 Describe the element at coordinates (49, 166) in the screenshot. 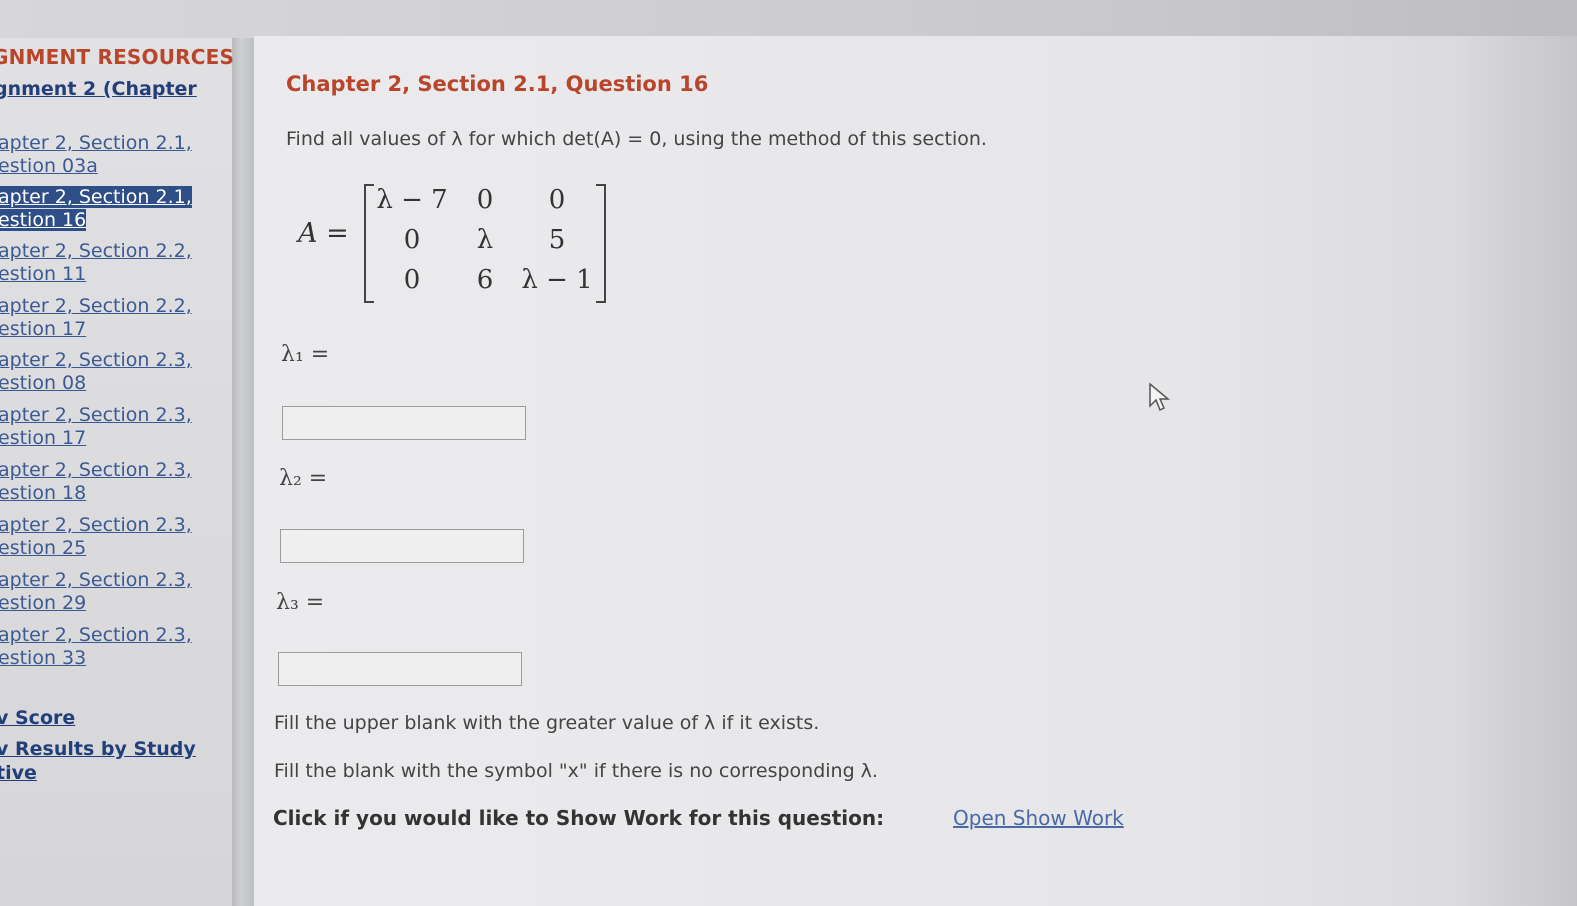

I see `sidebar-item-line2: estion 03a` at that location.